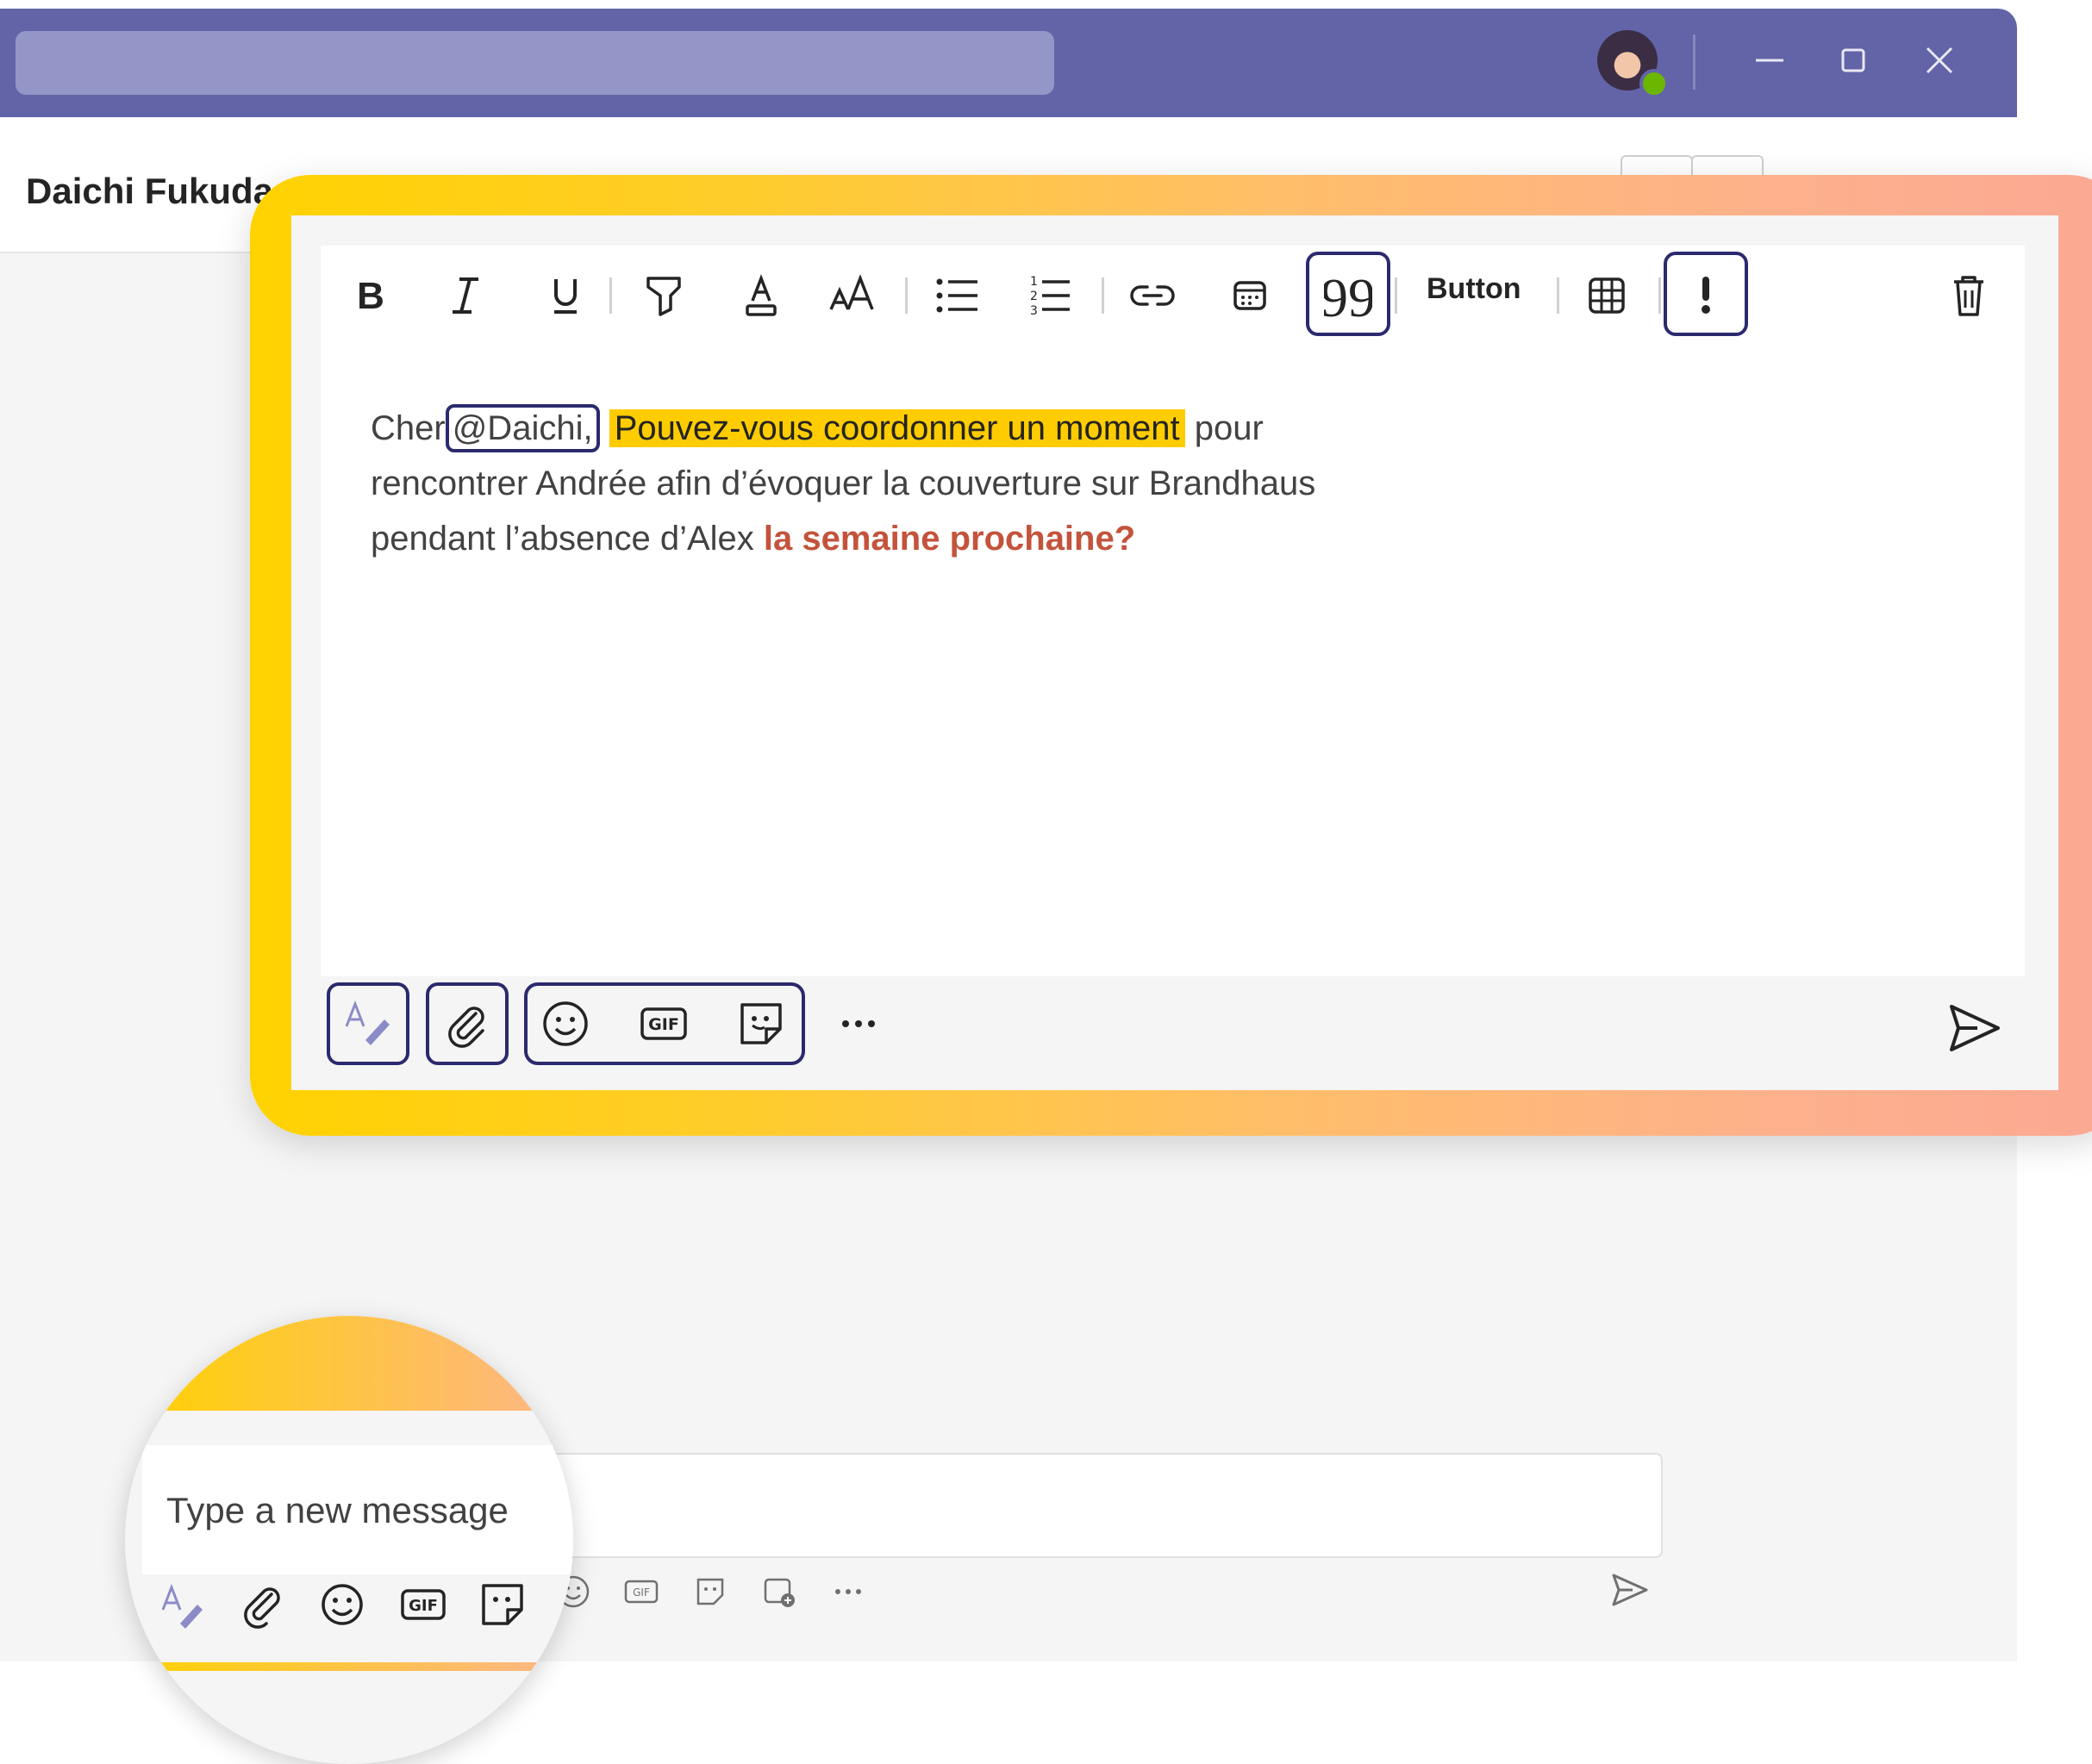  What do you see at coordinates (567, 539) in the screenshot?
I see `plain-text: pendant l’absence d’Alex` at bounding box center [567, 539].